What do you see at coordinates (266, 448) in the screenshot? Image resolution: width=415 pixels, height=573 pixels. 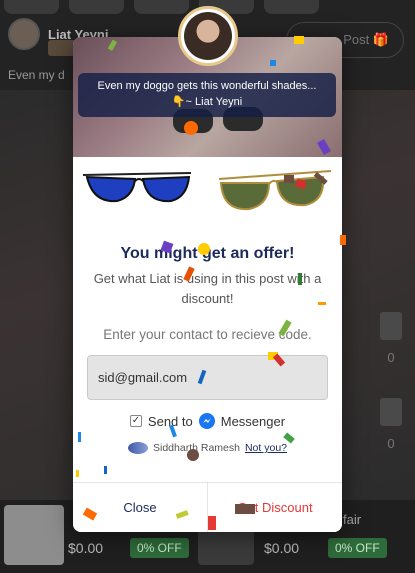 I see `not-you-link: Not you?` at bounding box center [266, 448].